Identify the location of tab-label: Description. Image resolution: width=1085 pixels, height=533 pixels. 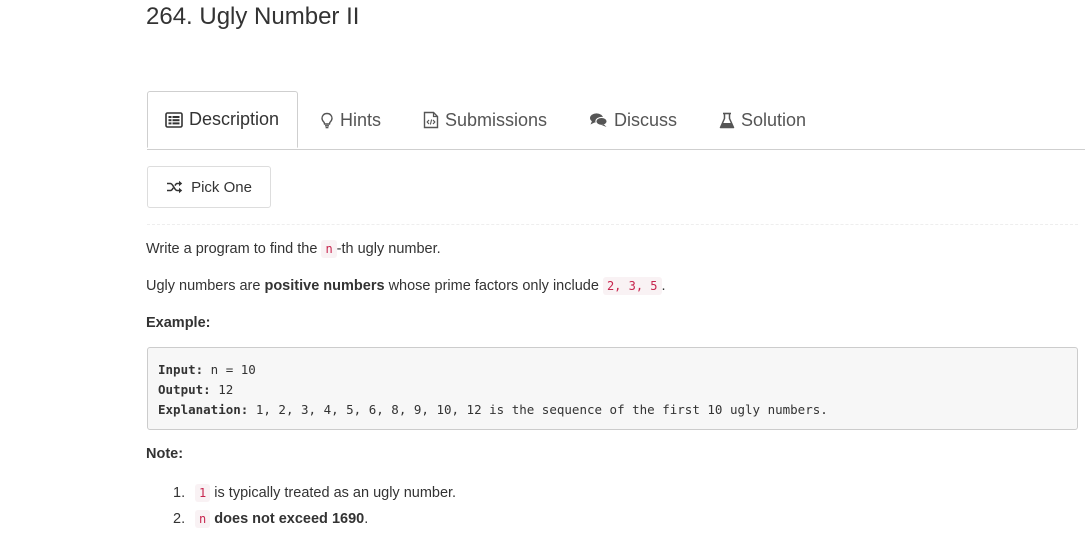
(234, 119).